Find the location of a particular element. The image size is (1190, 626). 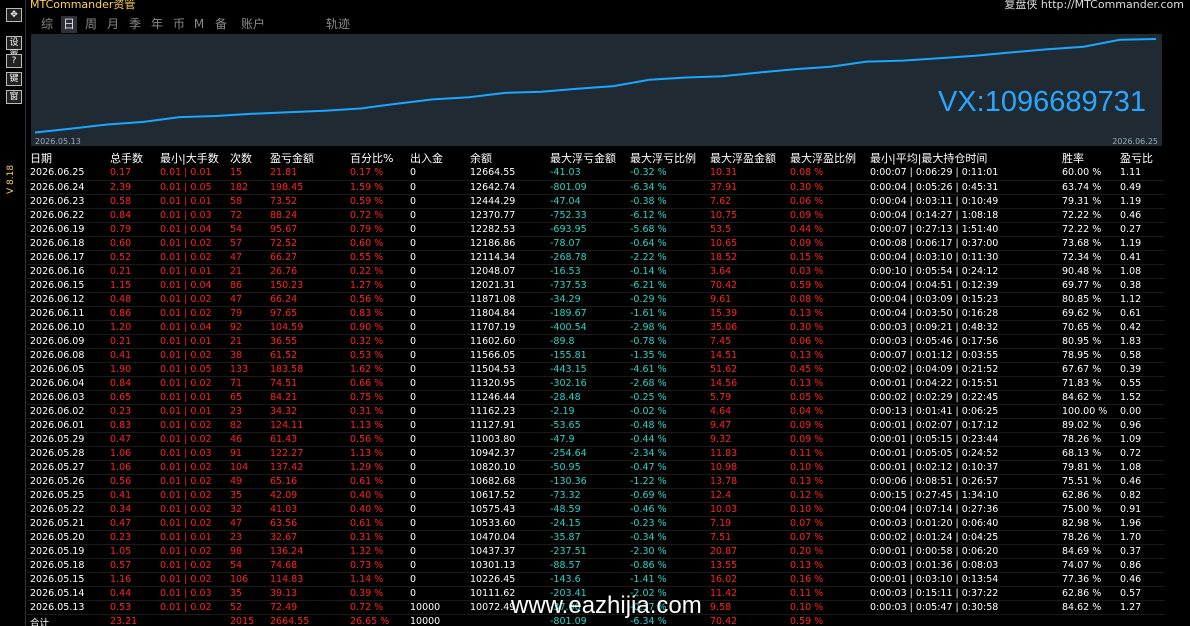

cell-12: 0:00:07 | 0:01:12 | 0:03:55 is located at coordinates (963, 355).